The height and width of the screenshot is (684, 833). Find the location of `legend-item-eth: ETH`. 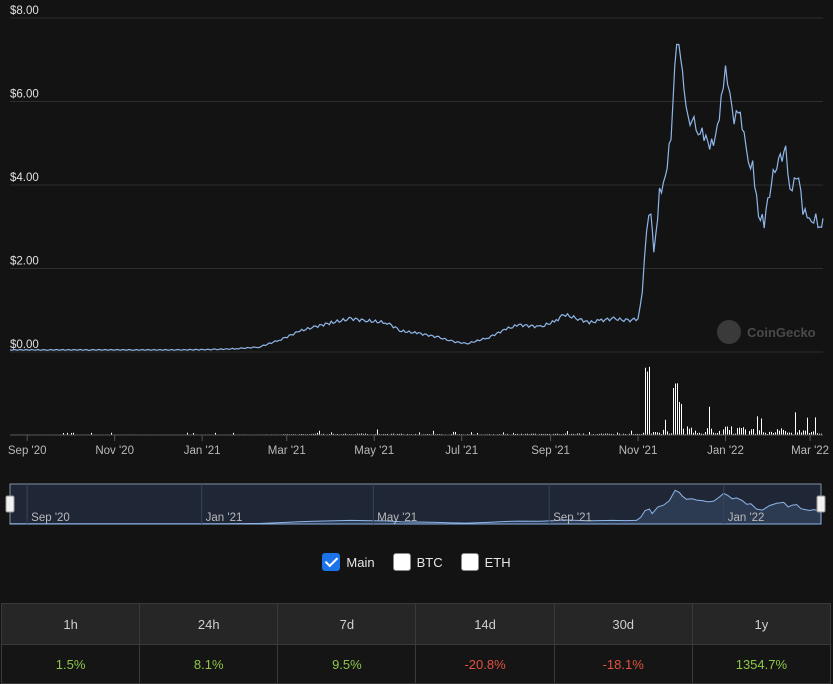

legend-item-eth: ETH is located at coordinates (485, 562).